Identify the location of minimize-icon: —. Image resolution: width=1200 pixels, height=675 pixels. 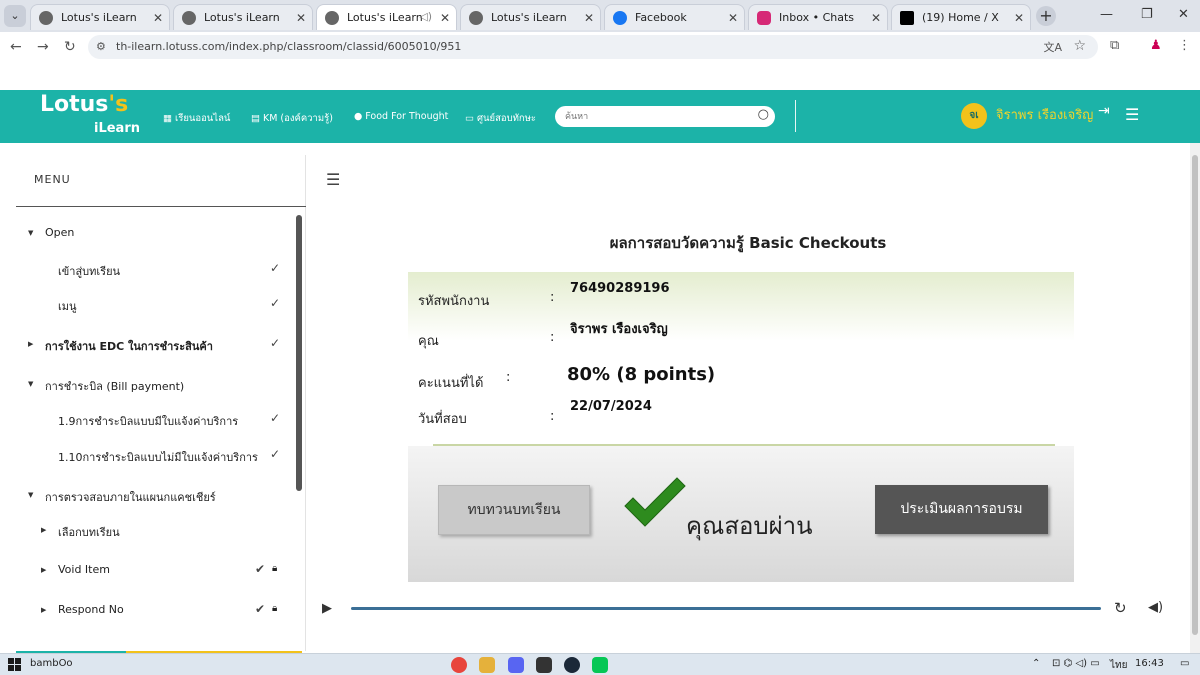
(1106, 14).